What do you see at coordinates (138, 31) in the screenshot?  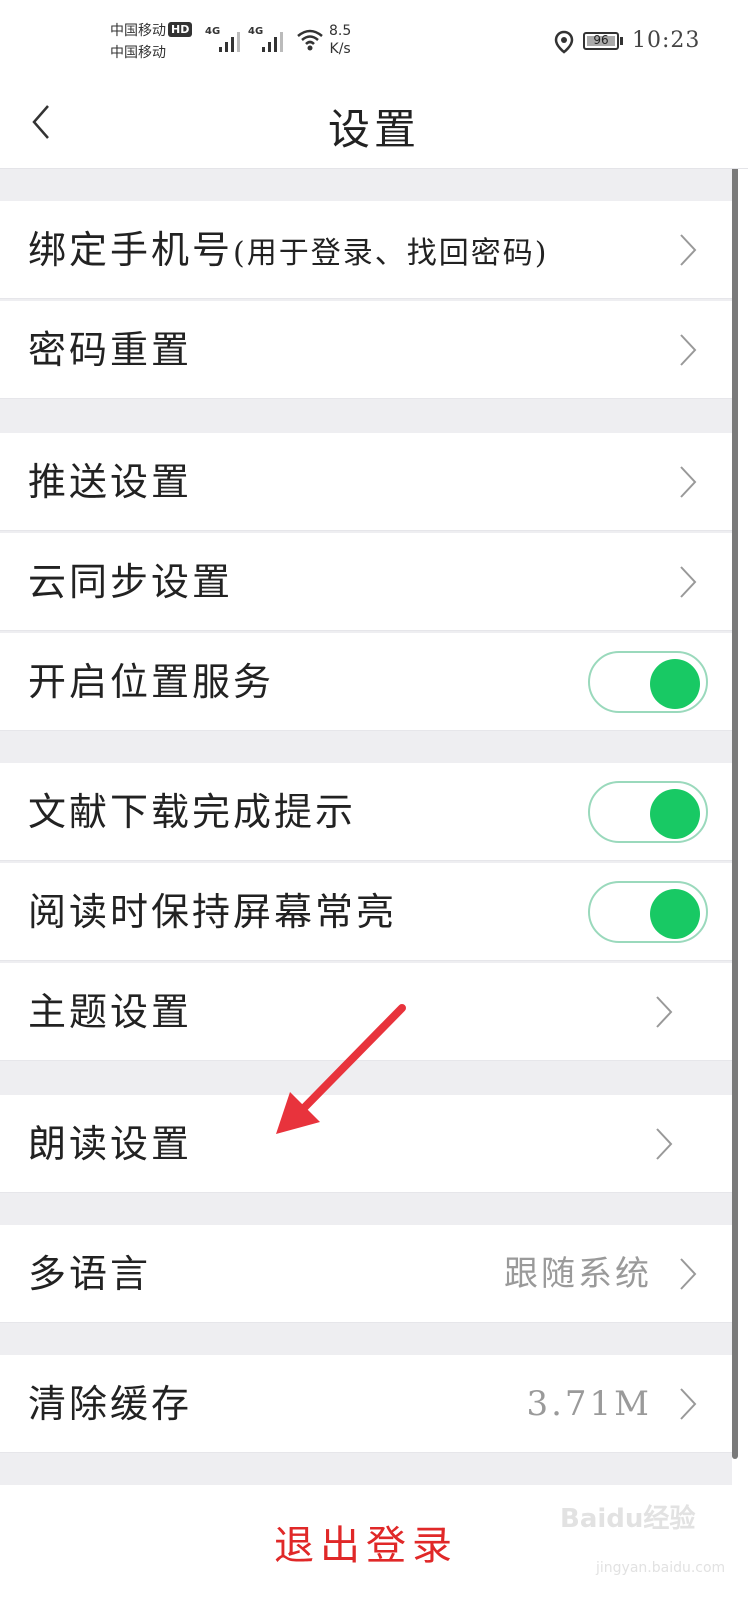 I see `carrier-1: 中国移动` at bounding box center [138, 31].